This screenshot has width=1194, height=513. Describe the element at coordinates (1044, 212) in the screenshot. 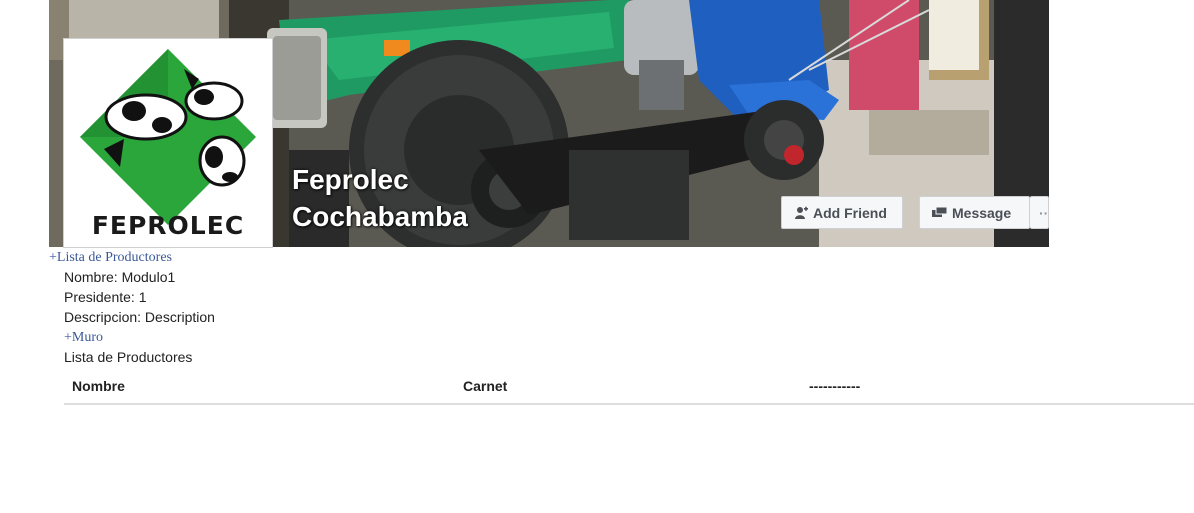

I see `more-options-label: ···` at that location.